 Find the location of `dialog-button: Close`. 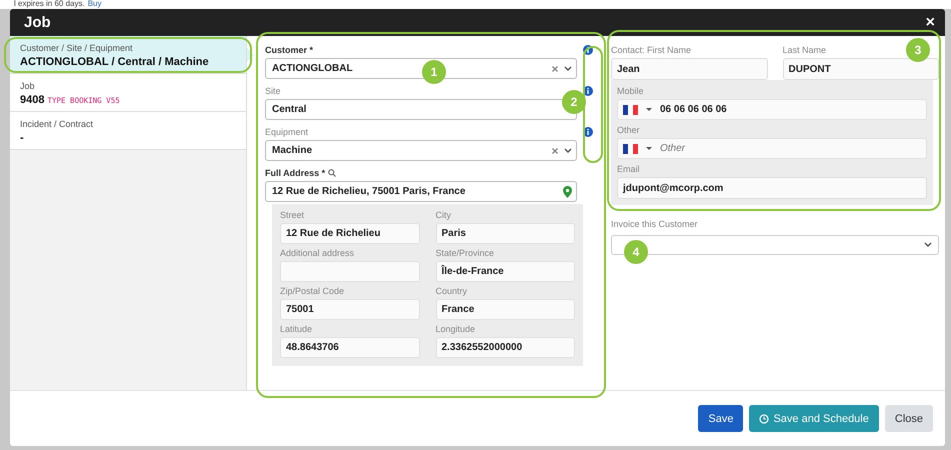

dialog-button: Close is located at coordinates (908, 418).